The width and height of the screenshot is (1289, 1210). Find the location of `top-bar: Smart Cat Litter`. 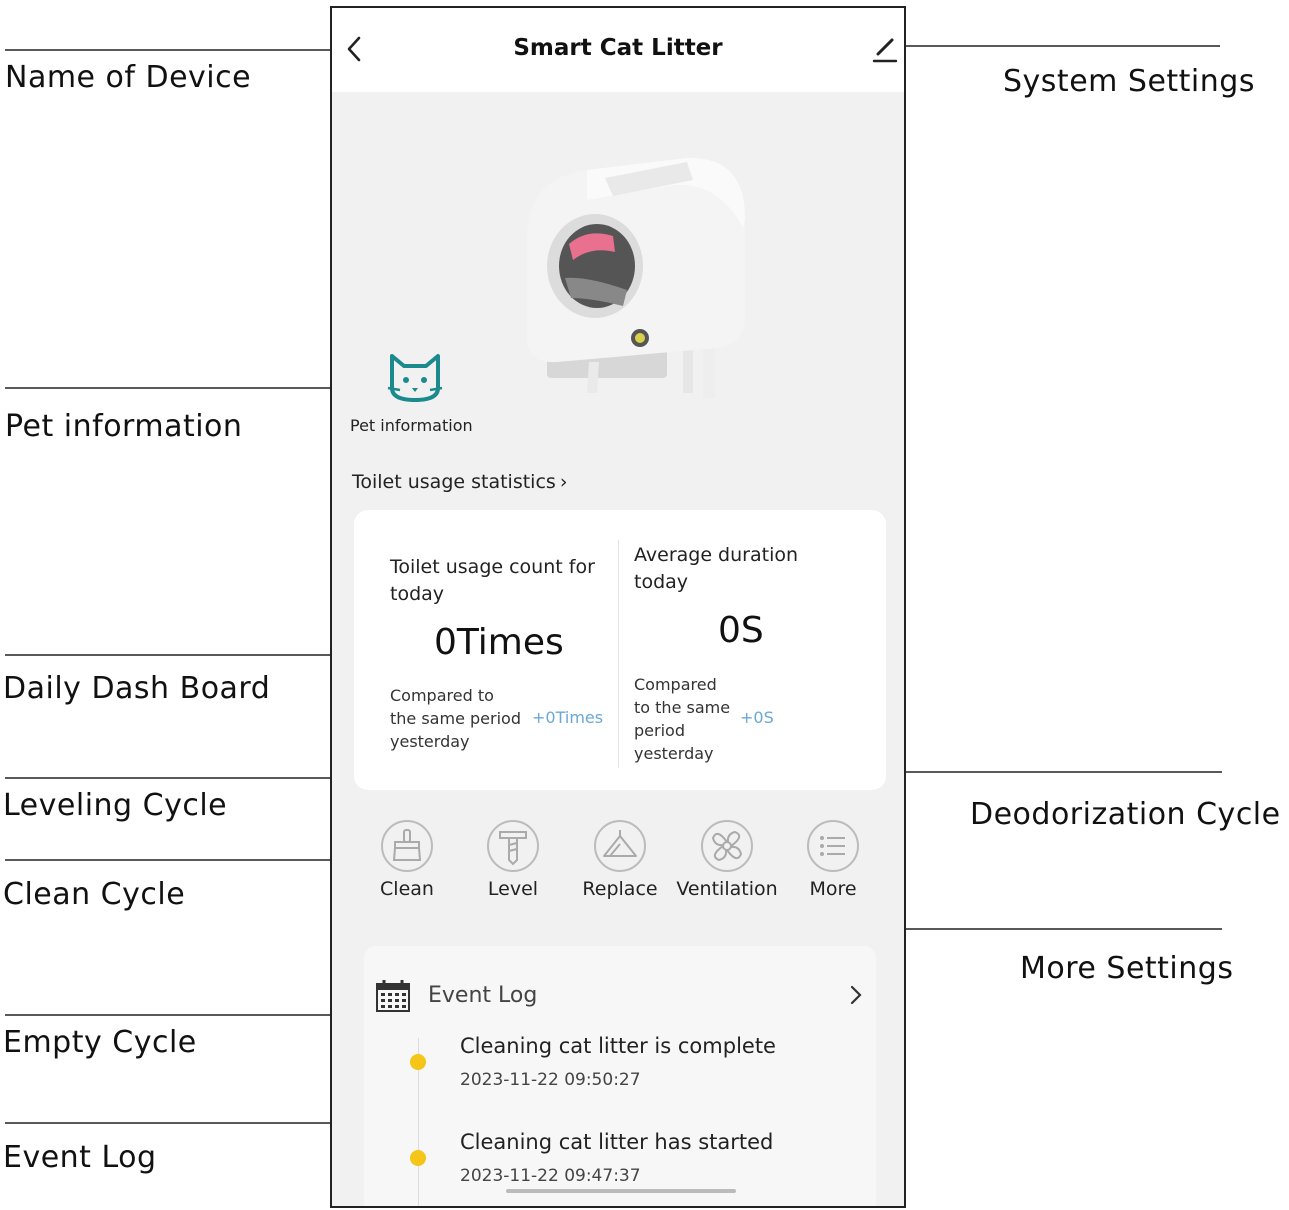

top-bar: Smart Cat Litter is located at coordinates (618, 50).